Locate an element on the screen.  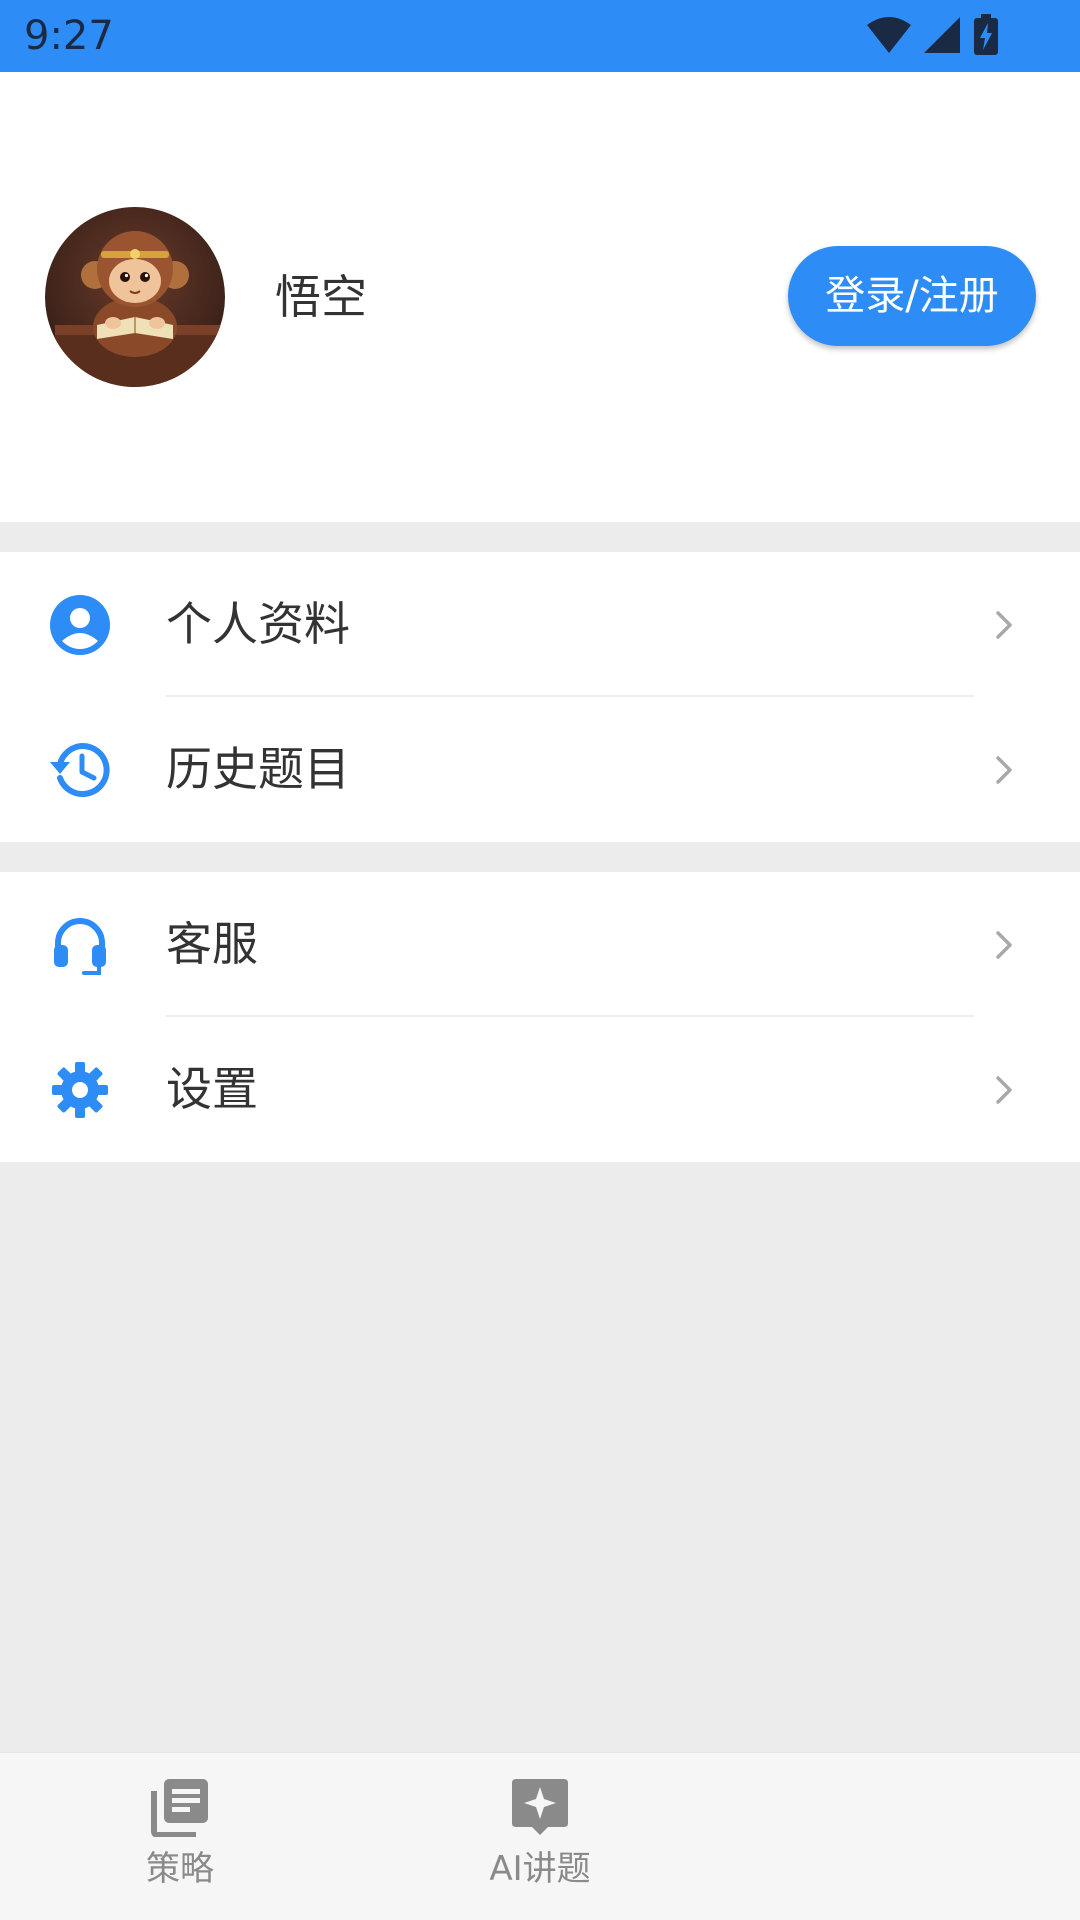
status-icons is located at coordinates (933, 35).